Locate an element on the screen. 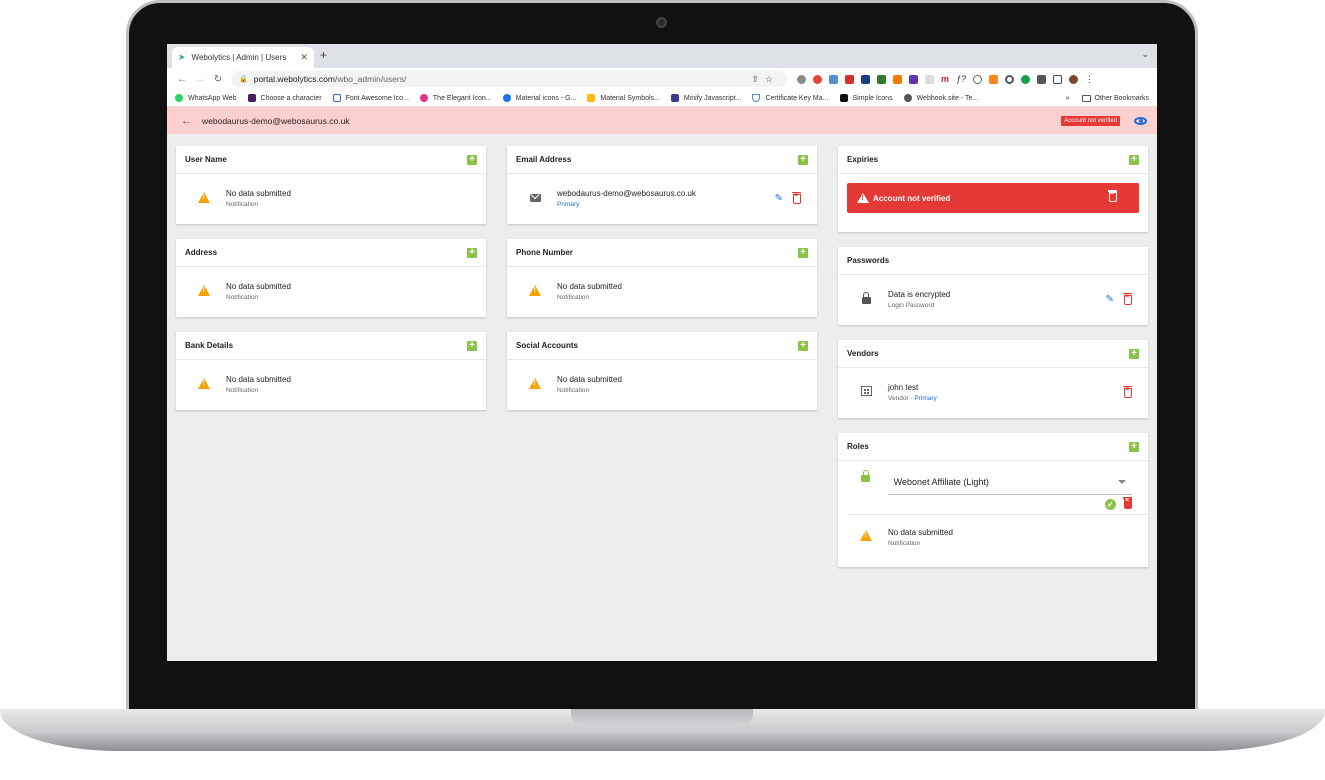 This screenshot has height=780, width=1325. browser-tab: ➤ Webolytics | Admin | Users ✕ is located at coordinates (243, 57).